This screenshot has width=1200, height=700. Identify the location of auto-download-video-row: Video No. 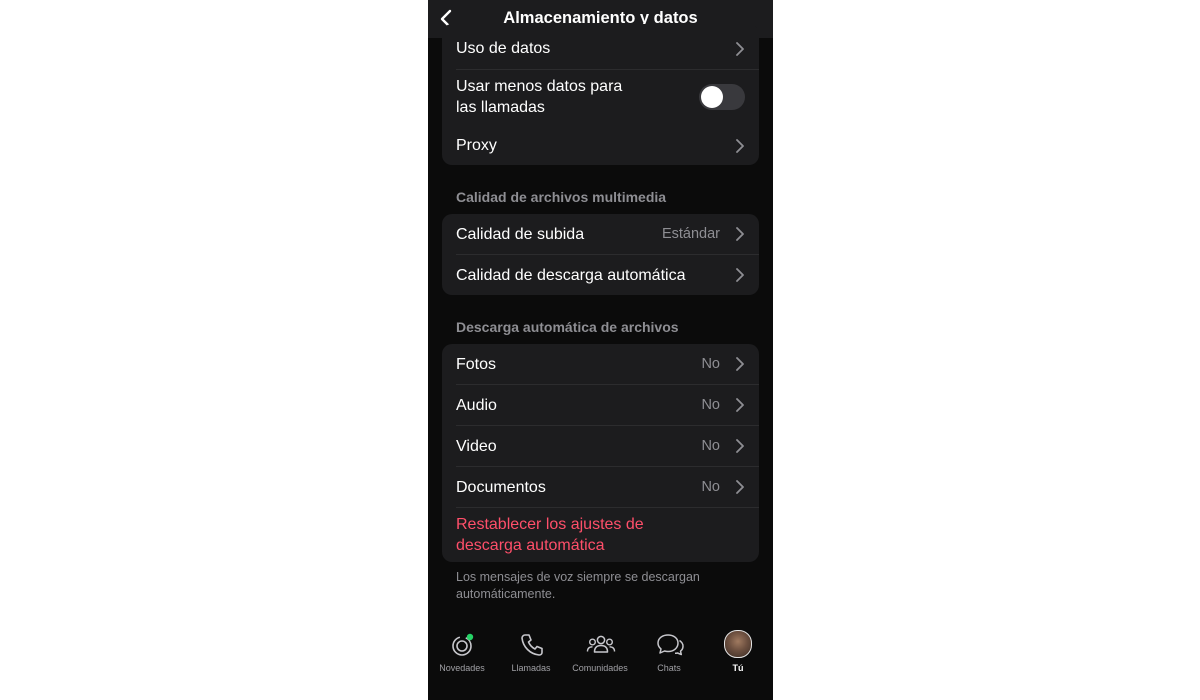
(600, 446).